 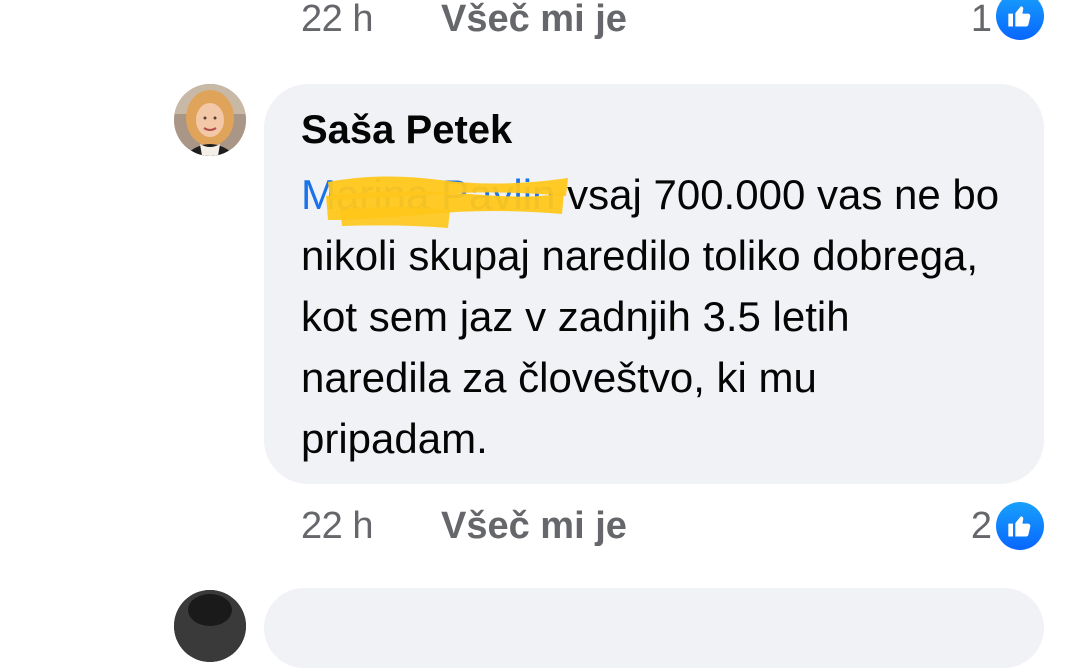 I want to click on comment-author: Saša Petek, so click(x=406, y=130).